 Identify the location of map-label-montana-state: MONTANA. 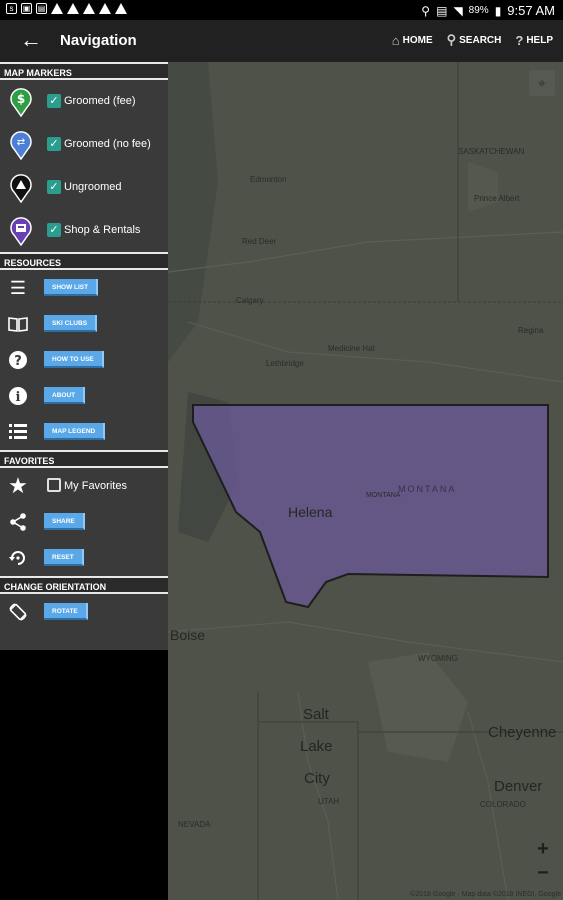
(427, 489).